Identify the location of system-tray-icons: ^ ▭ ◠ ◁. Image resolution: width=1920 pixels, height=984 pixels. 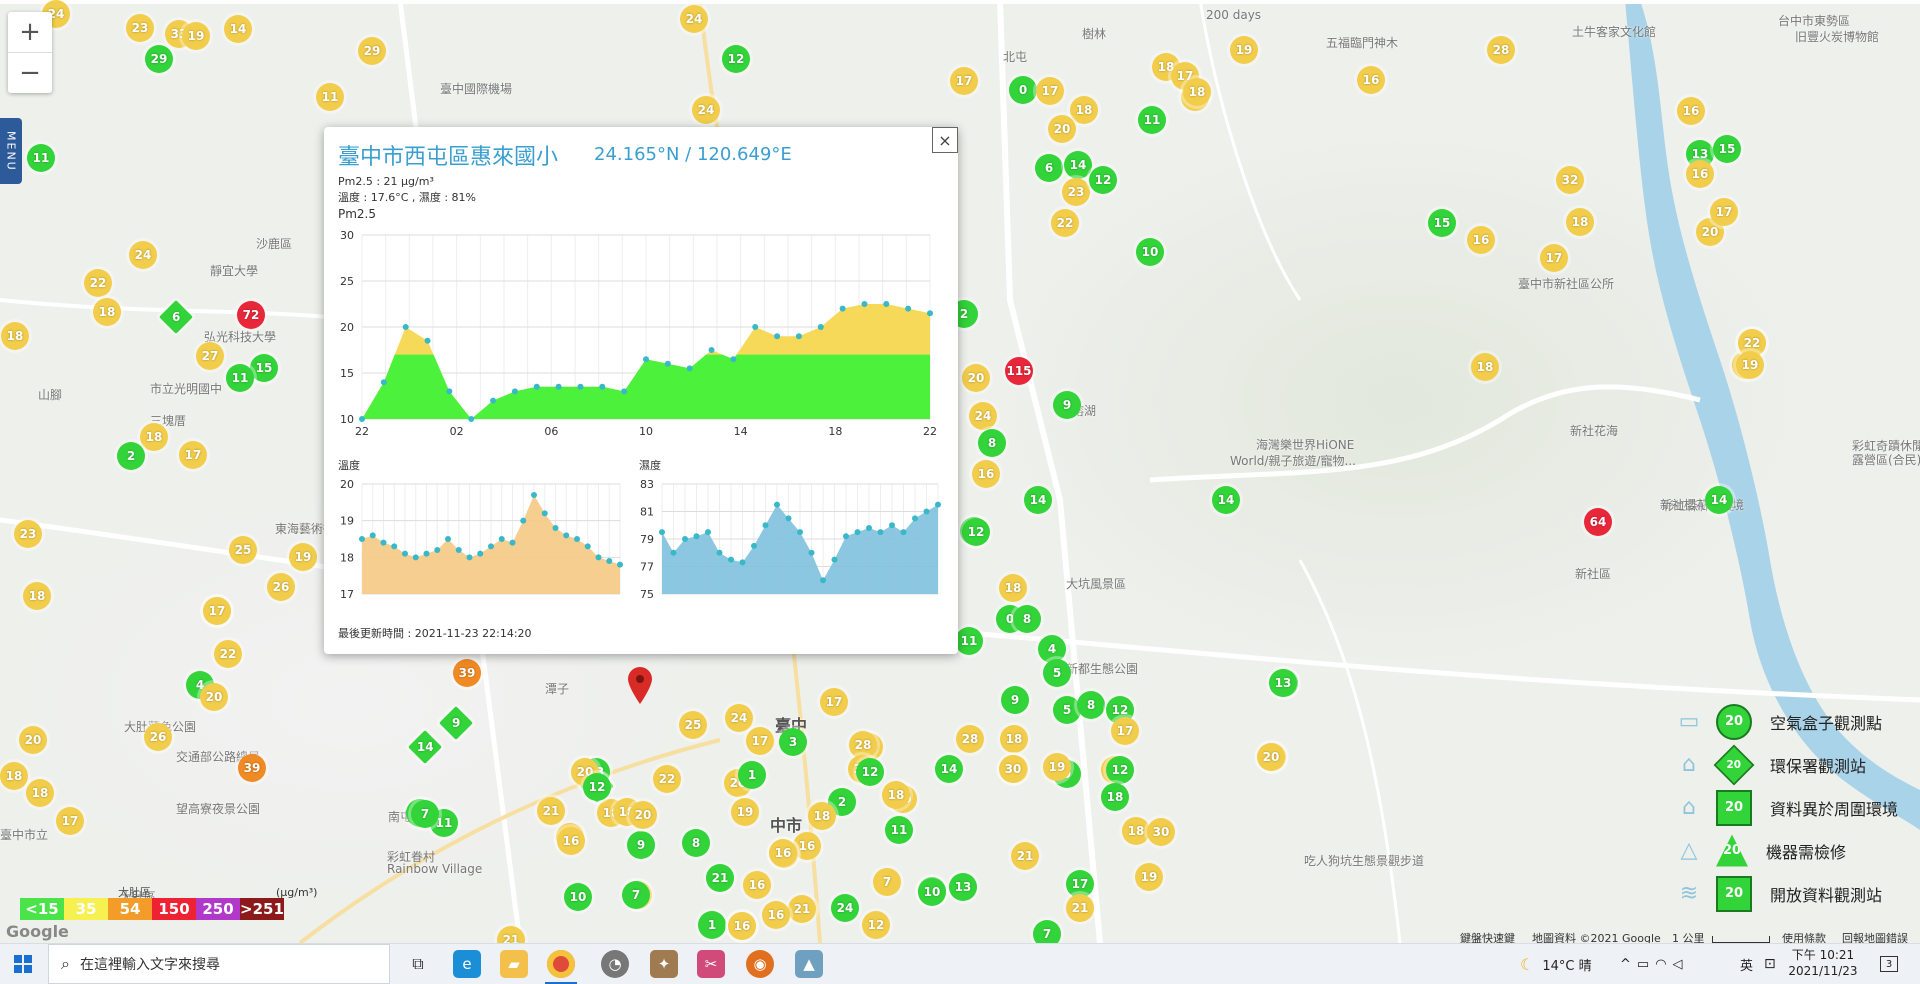
(1654, 964).